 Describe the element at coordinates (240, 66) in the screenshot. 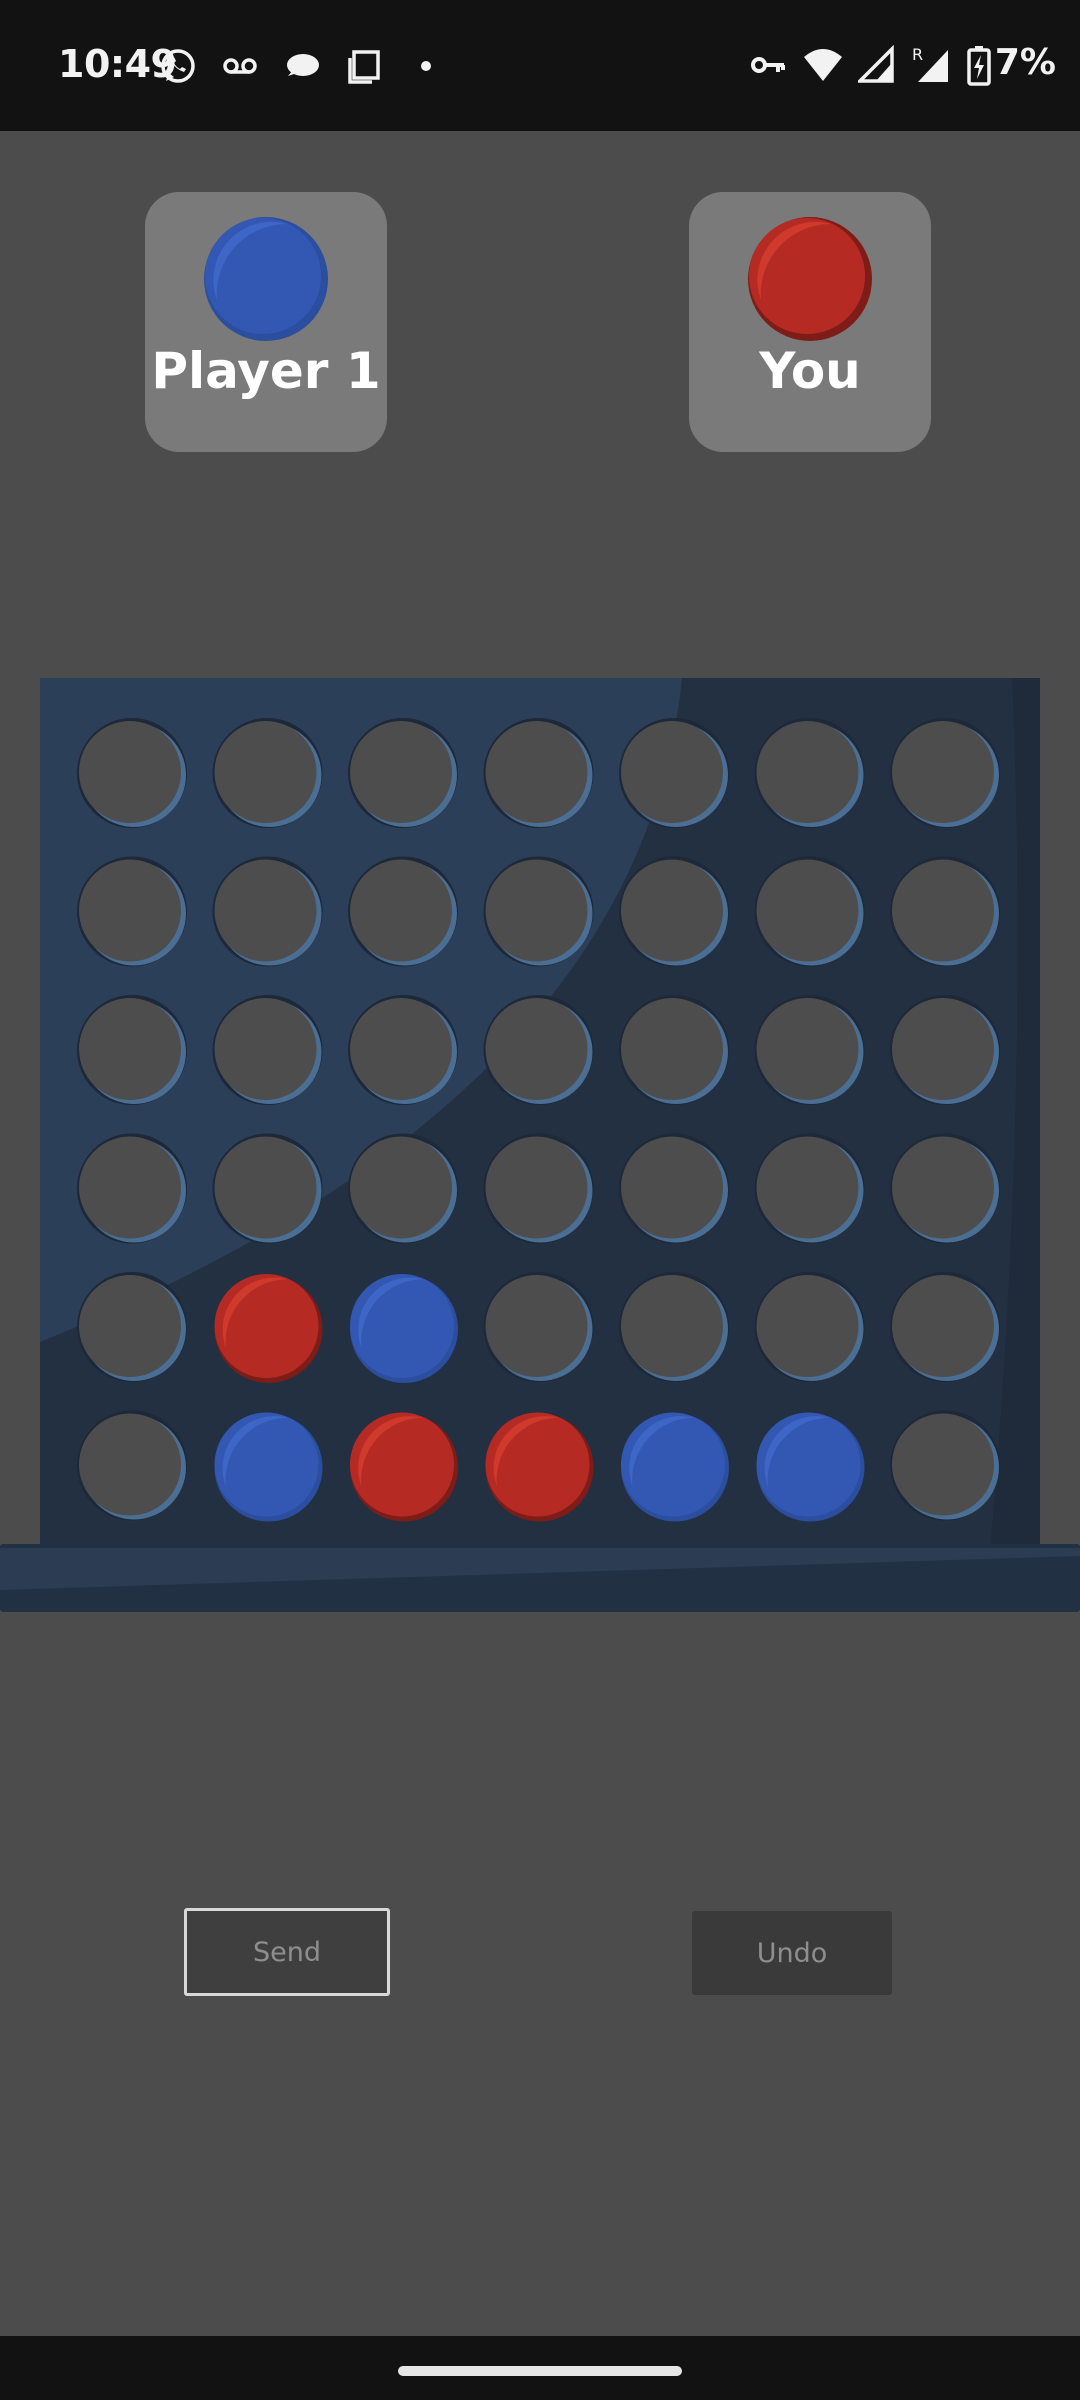

I see `voicemail-icon` at that location.